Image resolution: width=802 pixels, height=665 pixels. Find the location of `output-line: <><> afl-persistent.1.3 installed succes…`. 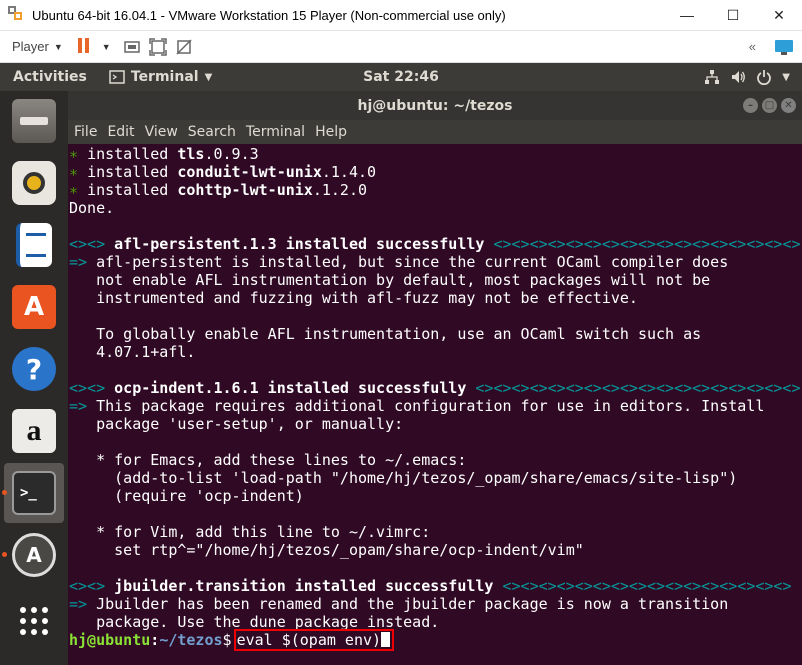

output-line: <><> afl-persistent.1.3 installed succes… is located at coordinates (435, 244).